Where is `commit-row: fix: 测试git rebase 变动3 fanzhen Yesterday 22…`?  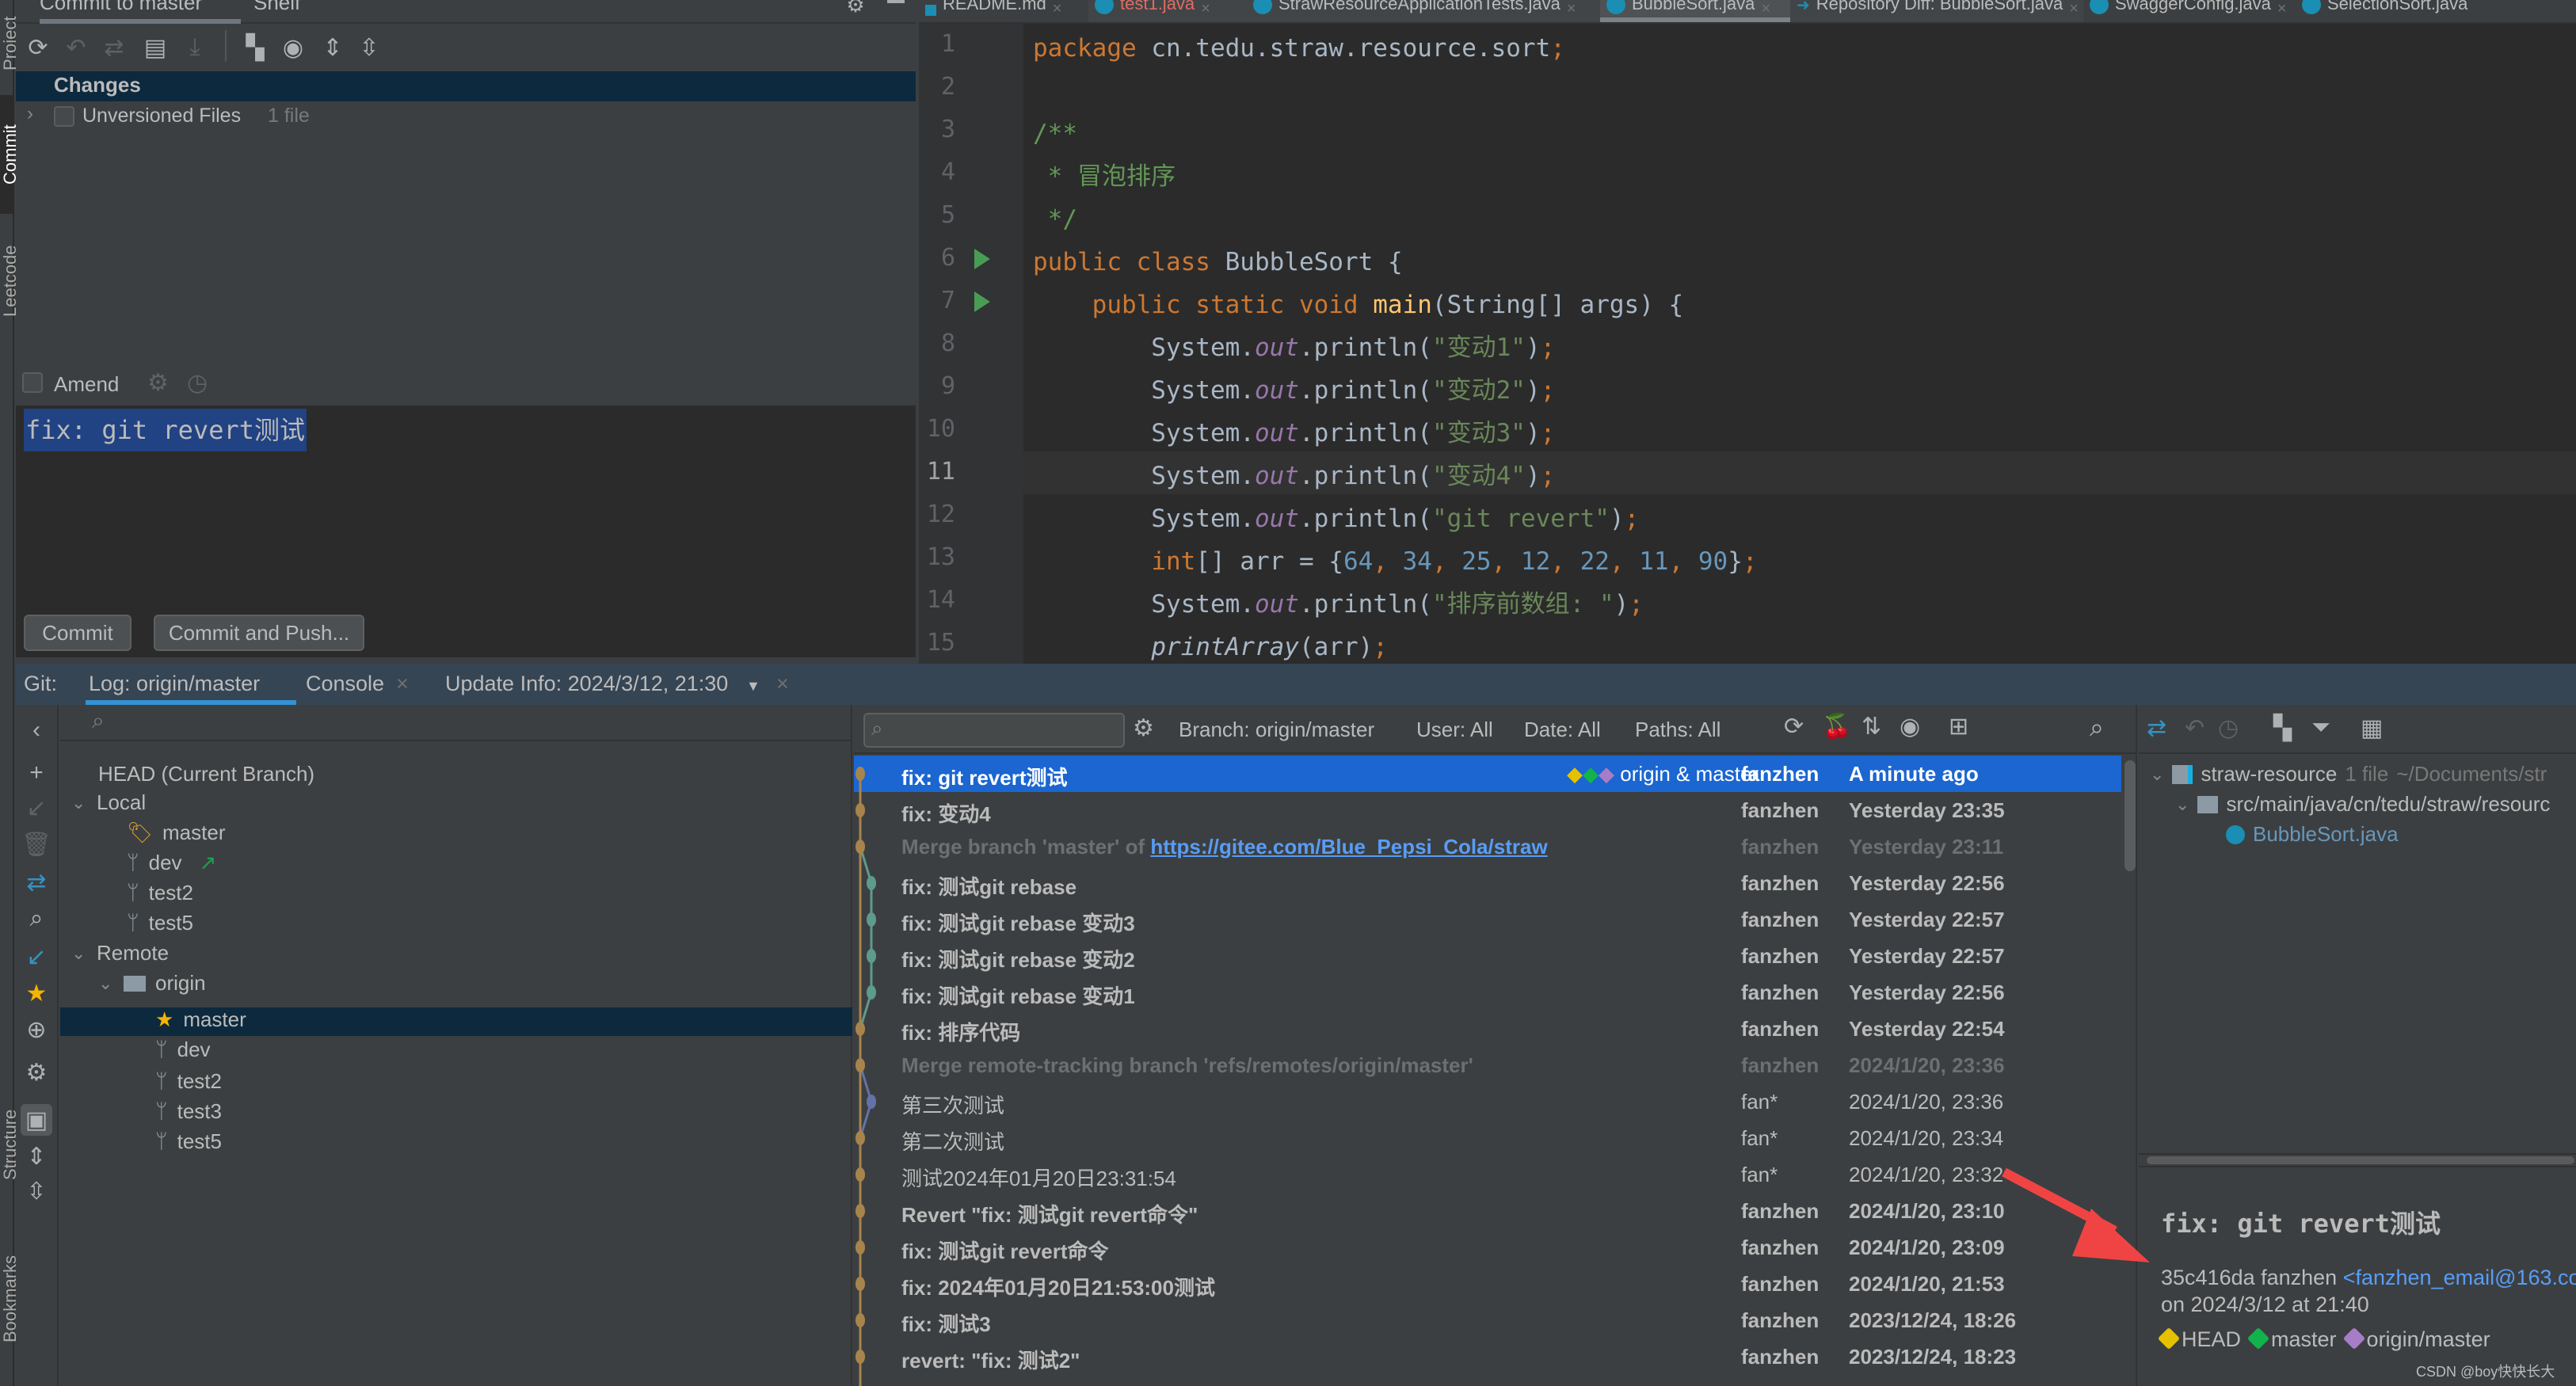 commit-row: fix: 测试git rebase 变动3 fanzhen Yesterday 22… is located at coordinates (1487, 919).